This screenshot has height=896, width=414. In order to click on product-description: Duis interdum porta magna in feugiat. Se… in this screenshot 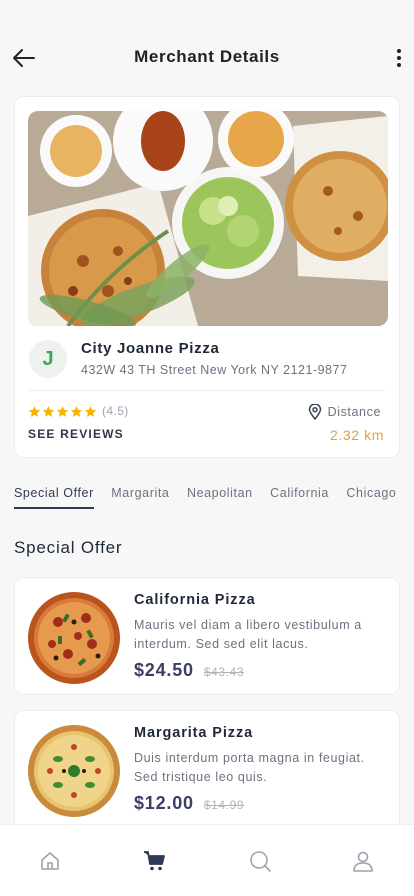, I will do `click(249, 767)`.